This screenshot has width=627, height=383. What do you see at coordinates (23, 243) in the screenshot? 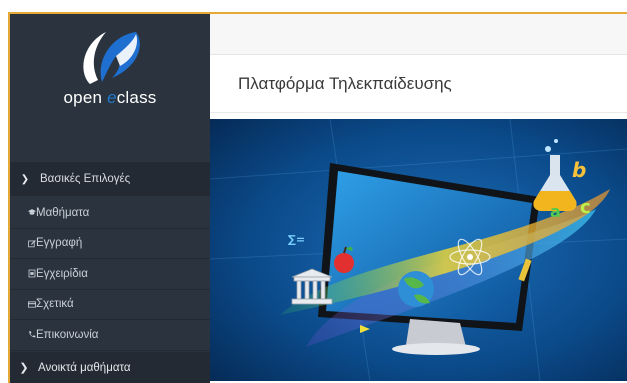
I see `edit-icon` at bounding box center [23, 243].